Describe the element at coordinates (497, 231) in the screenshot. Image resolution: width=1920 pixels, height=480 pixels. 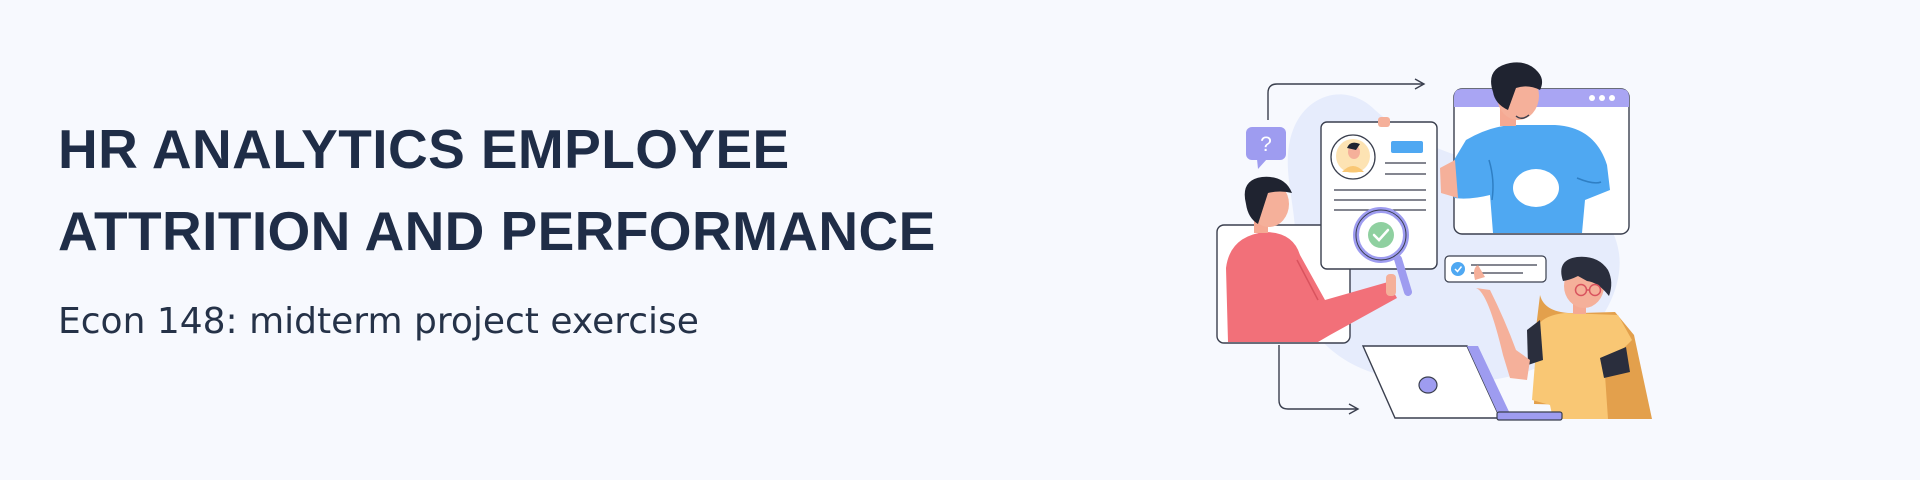
I see `title-line-2: ATTRITION AND PERFORMANCE` at that location.